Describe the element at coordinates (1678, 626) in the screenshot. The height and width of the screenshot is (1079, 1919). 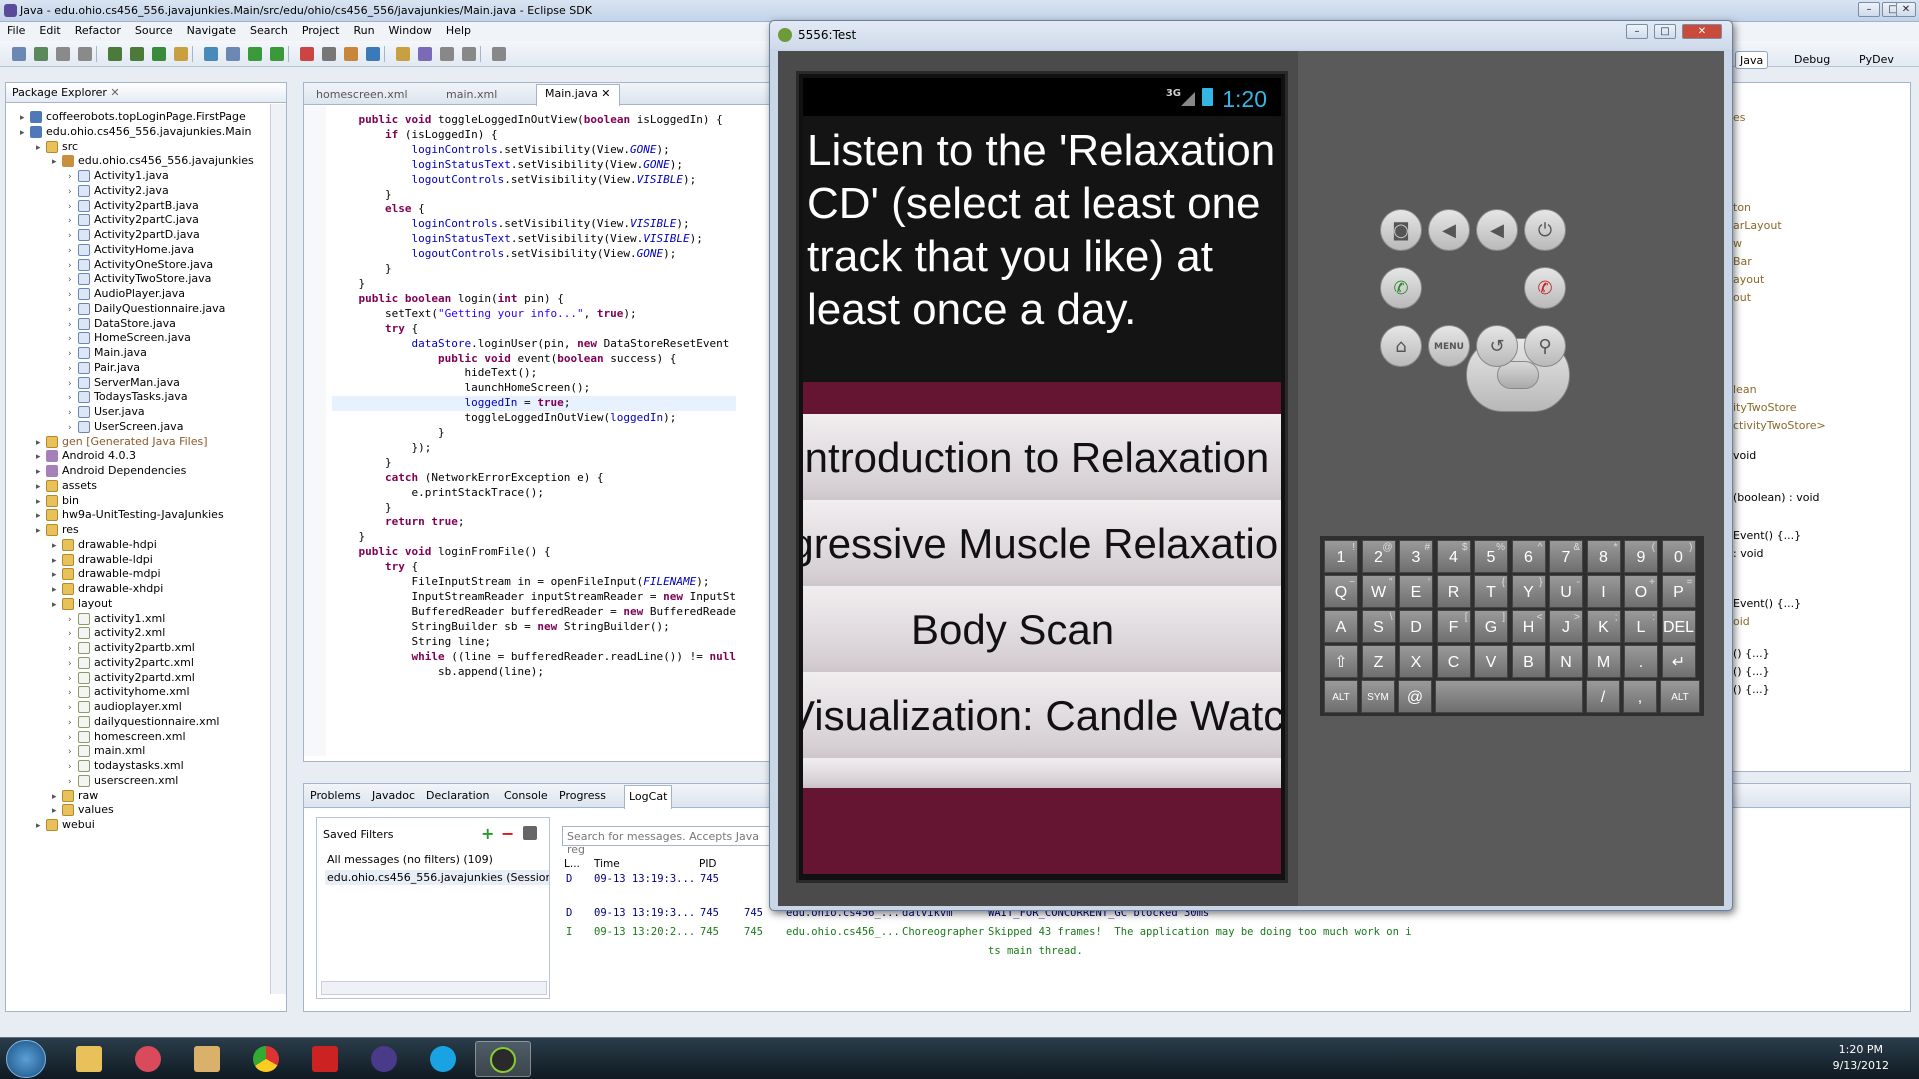
I see `key: DEL` at that location.